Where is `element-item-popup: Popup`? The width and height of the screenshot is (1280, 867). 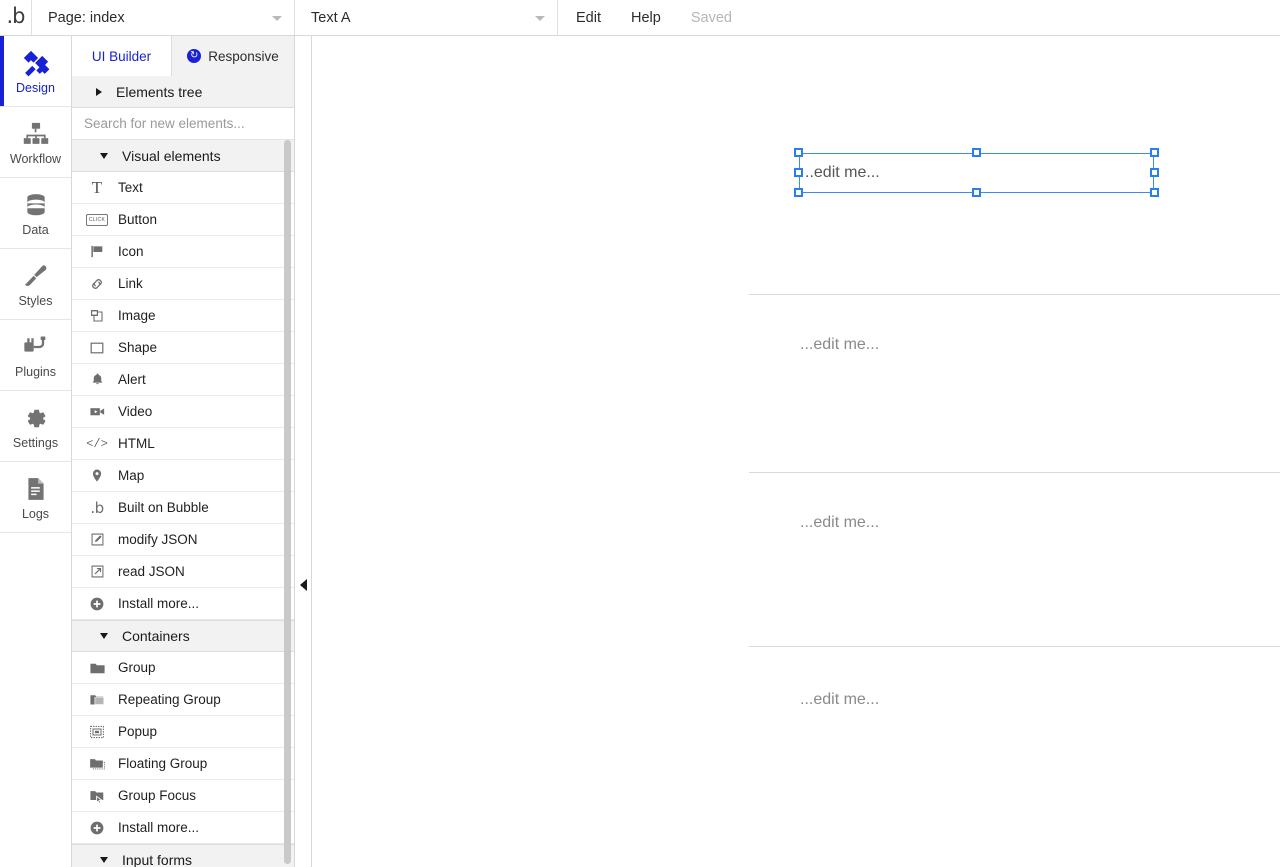 element-item-popup: Popup is located at coordinates (183, 732).